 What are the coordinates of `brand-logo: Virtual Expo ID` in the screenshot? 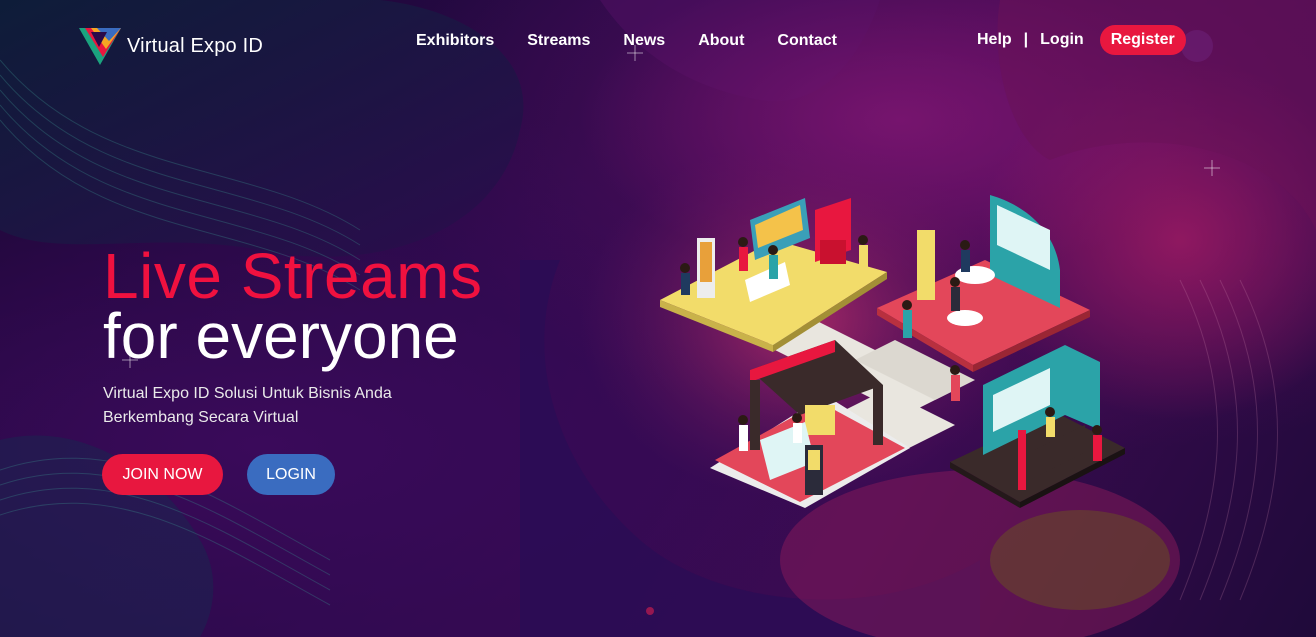 It's located at (170, 46).